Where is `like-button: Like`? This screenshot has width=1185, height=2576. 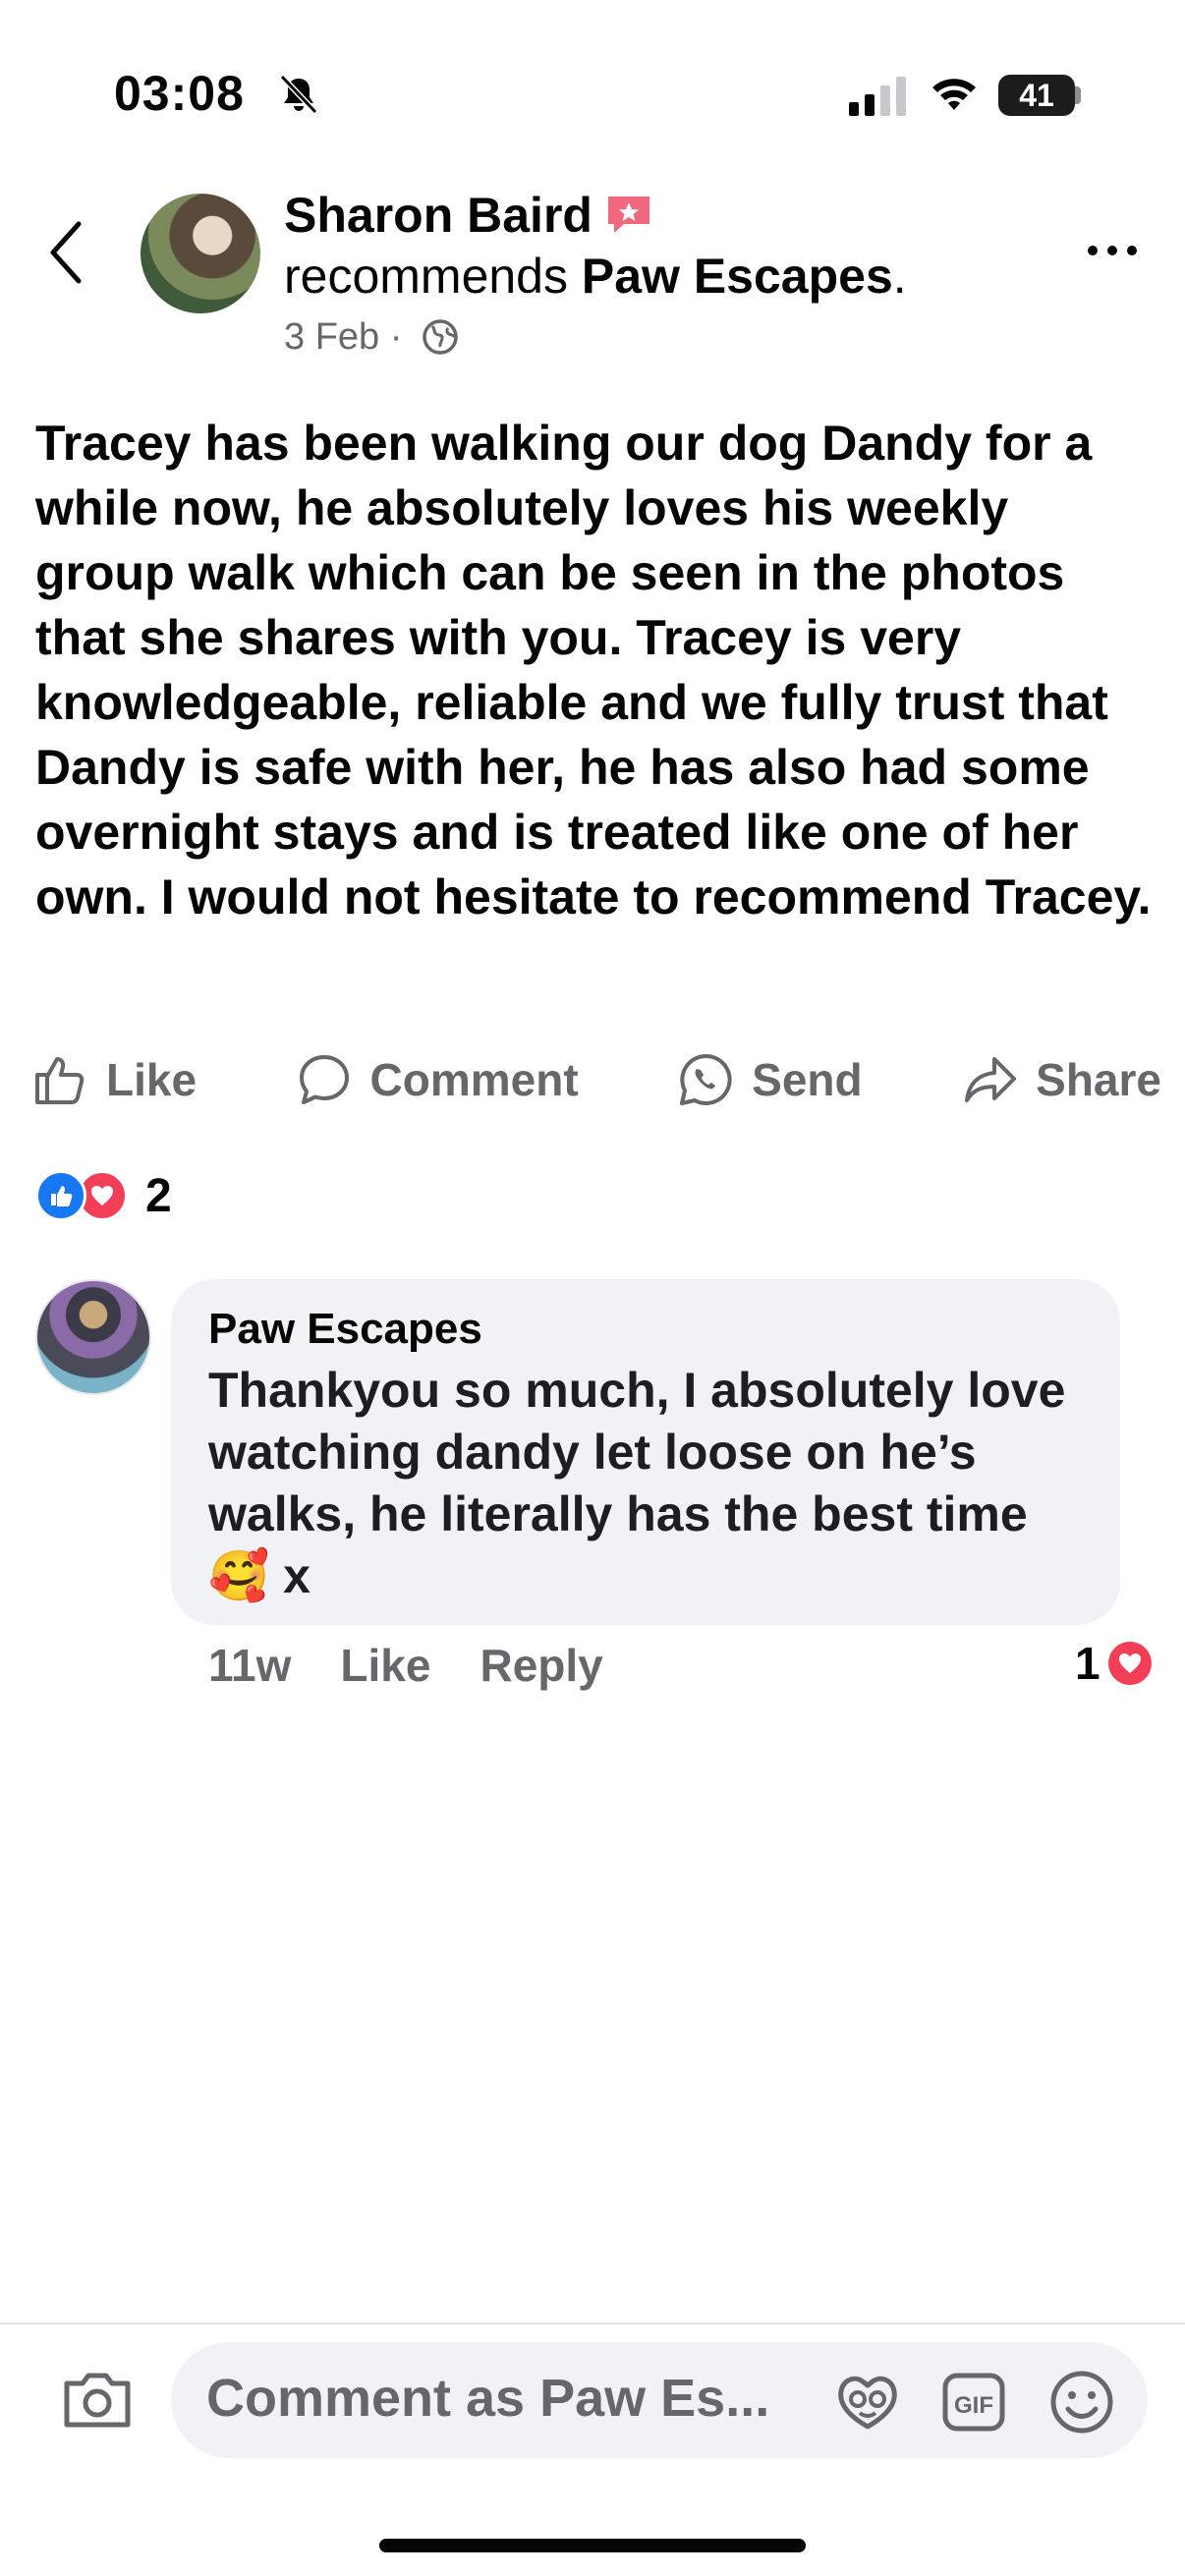
like-button: Like is located at coordinates (114, 1079).